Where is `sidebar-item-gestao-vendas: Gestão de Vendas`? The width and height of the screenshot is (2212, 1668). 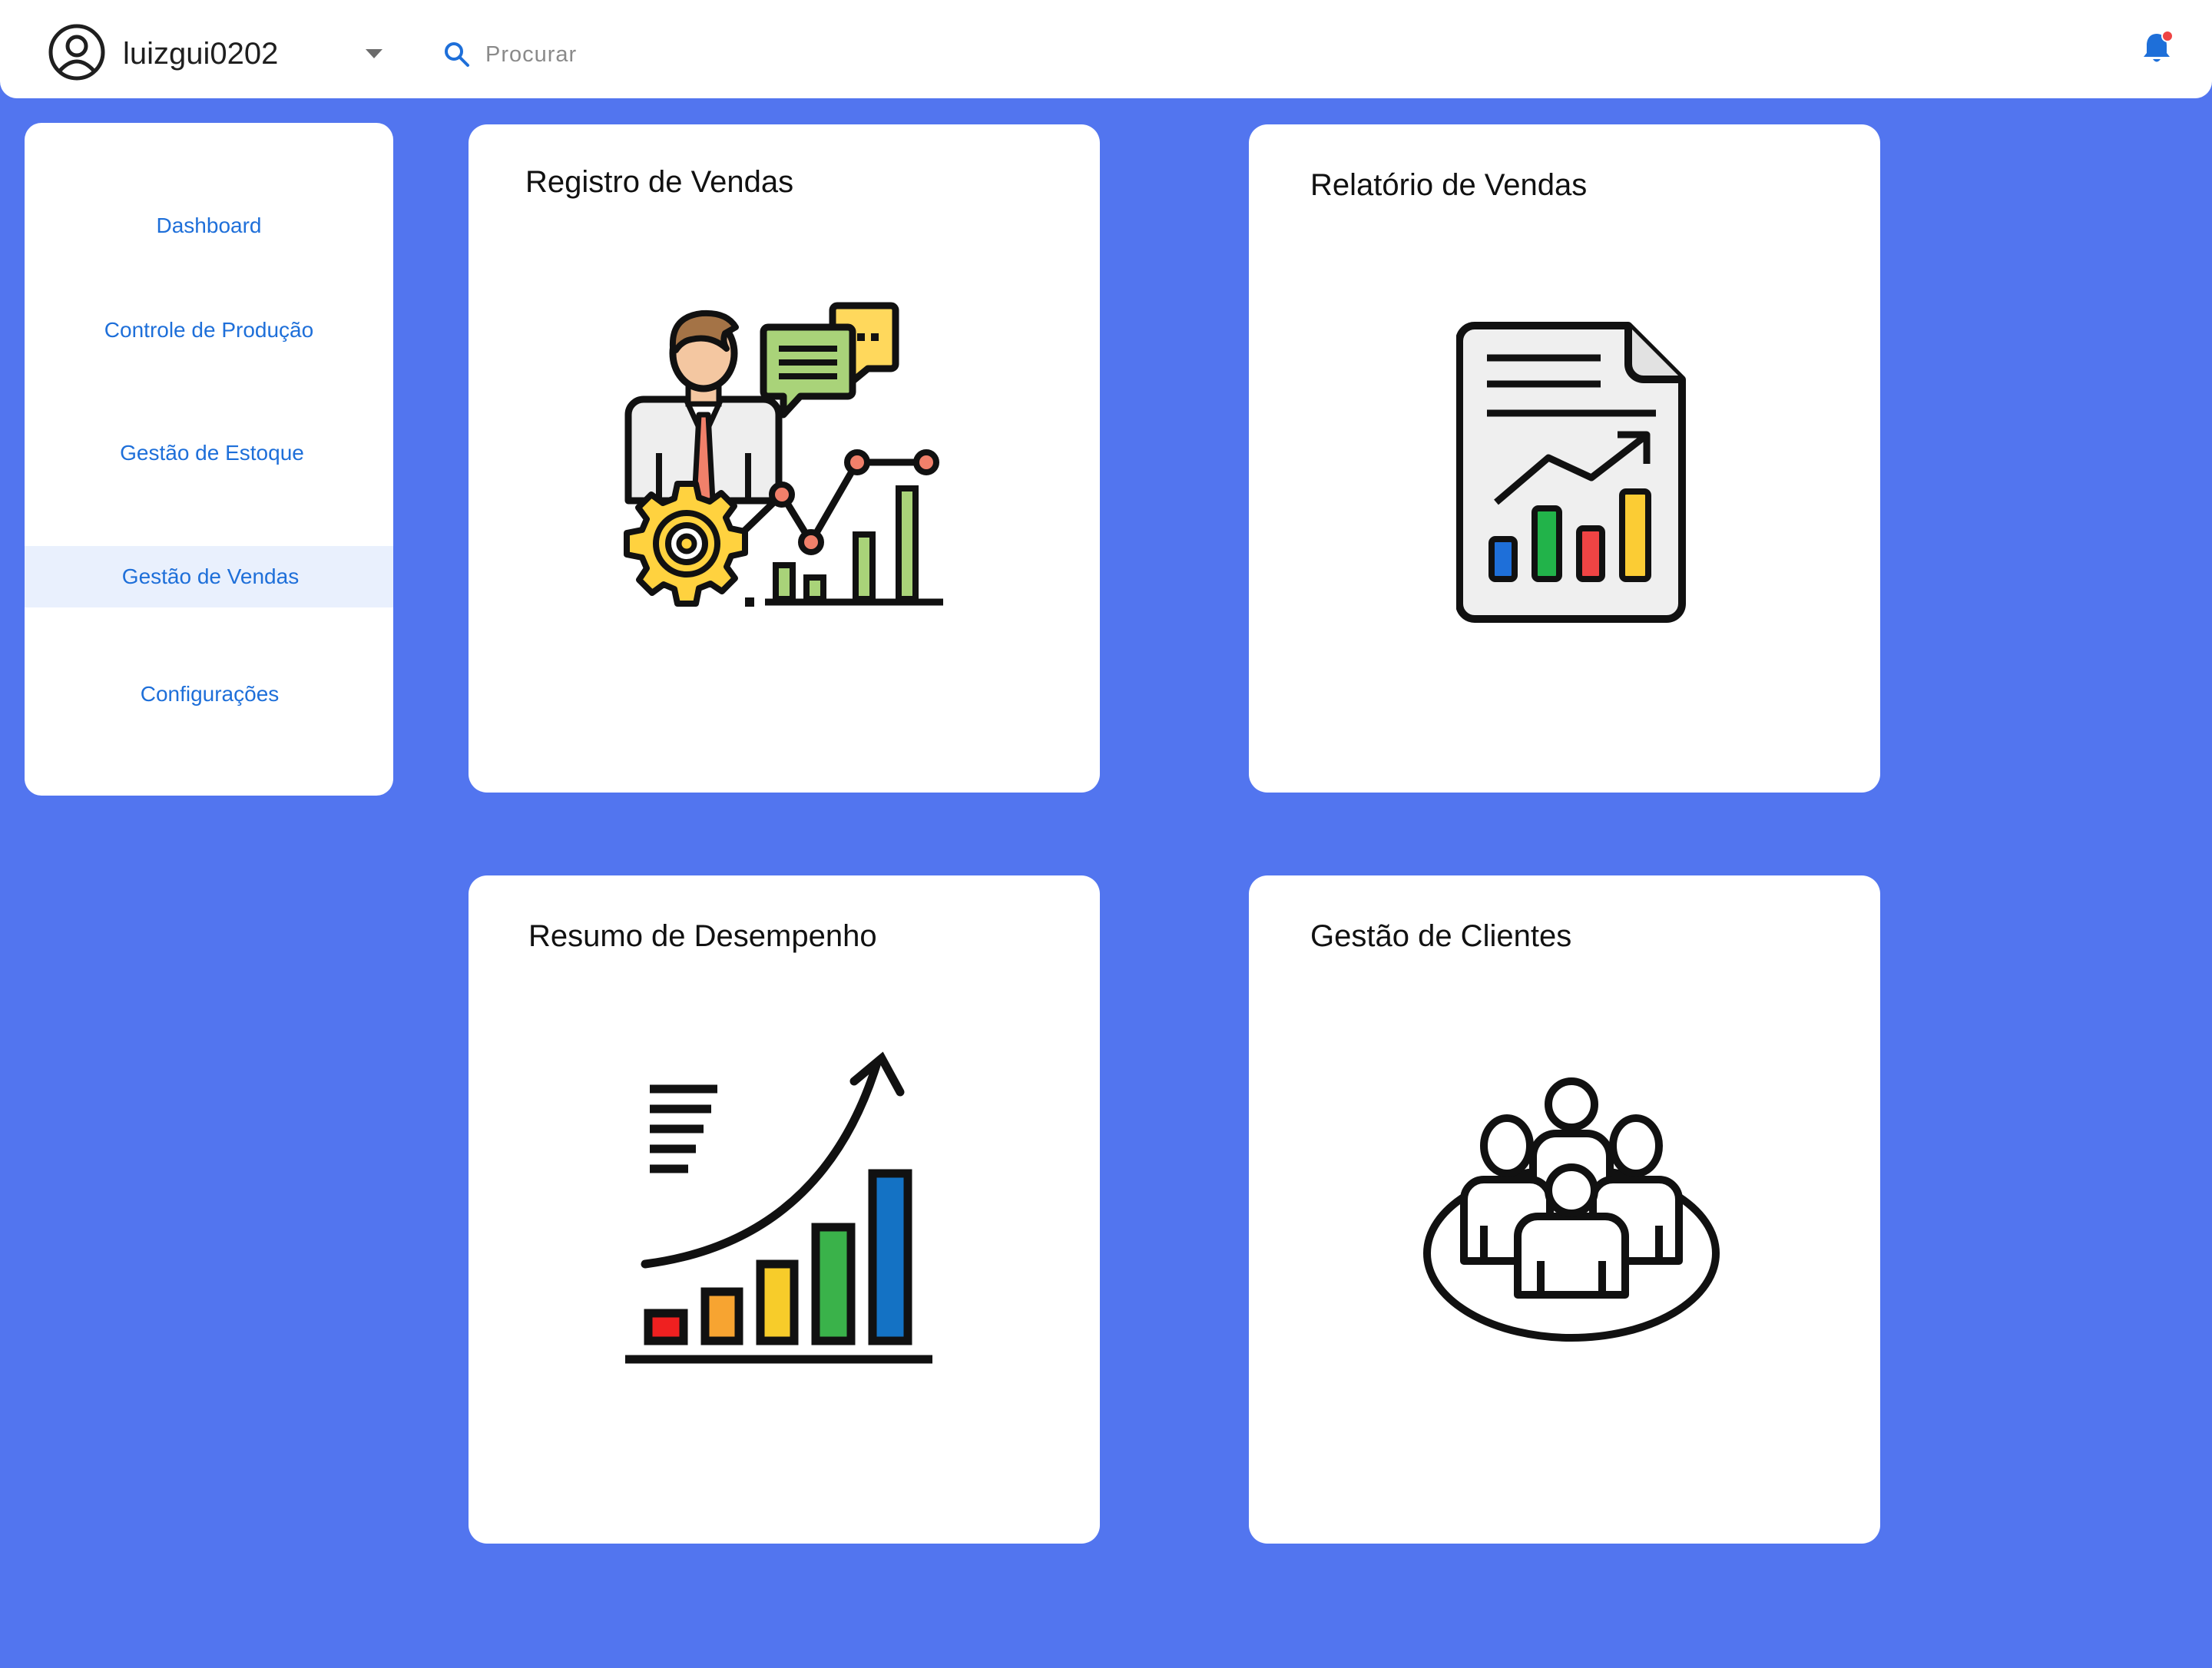
sidebar-item-gestao-vendas: Gestão de Vendas is located at coordinates (209, 576).